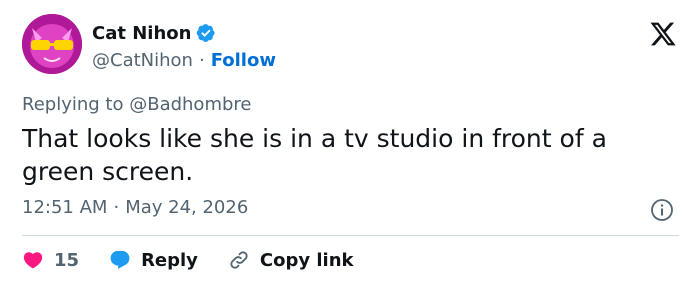  I want to click on follow-button: Follow, so click(243, 60).